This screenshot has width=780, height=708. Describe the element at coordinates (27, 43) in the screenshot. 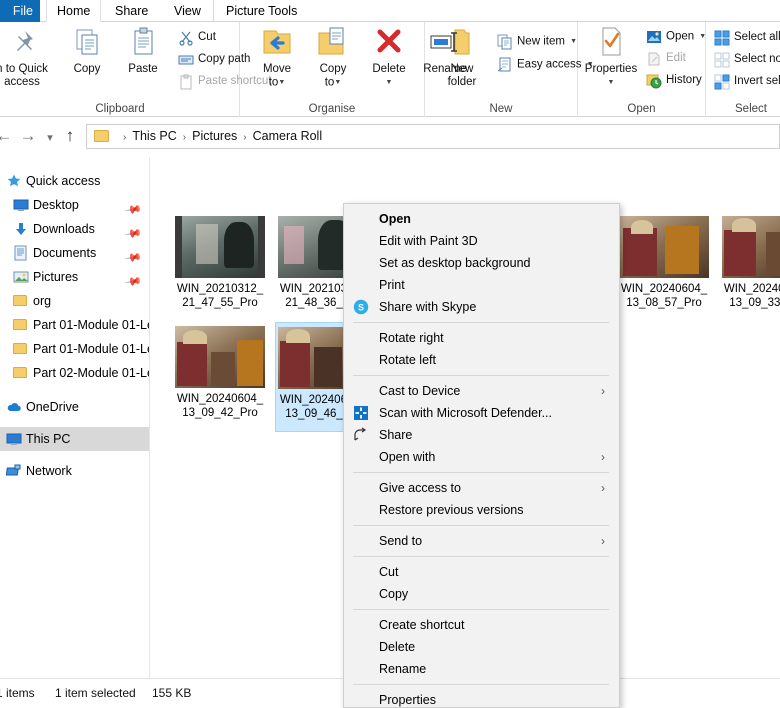

I see `pin-icon` at that location.